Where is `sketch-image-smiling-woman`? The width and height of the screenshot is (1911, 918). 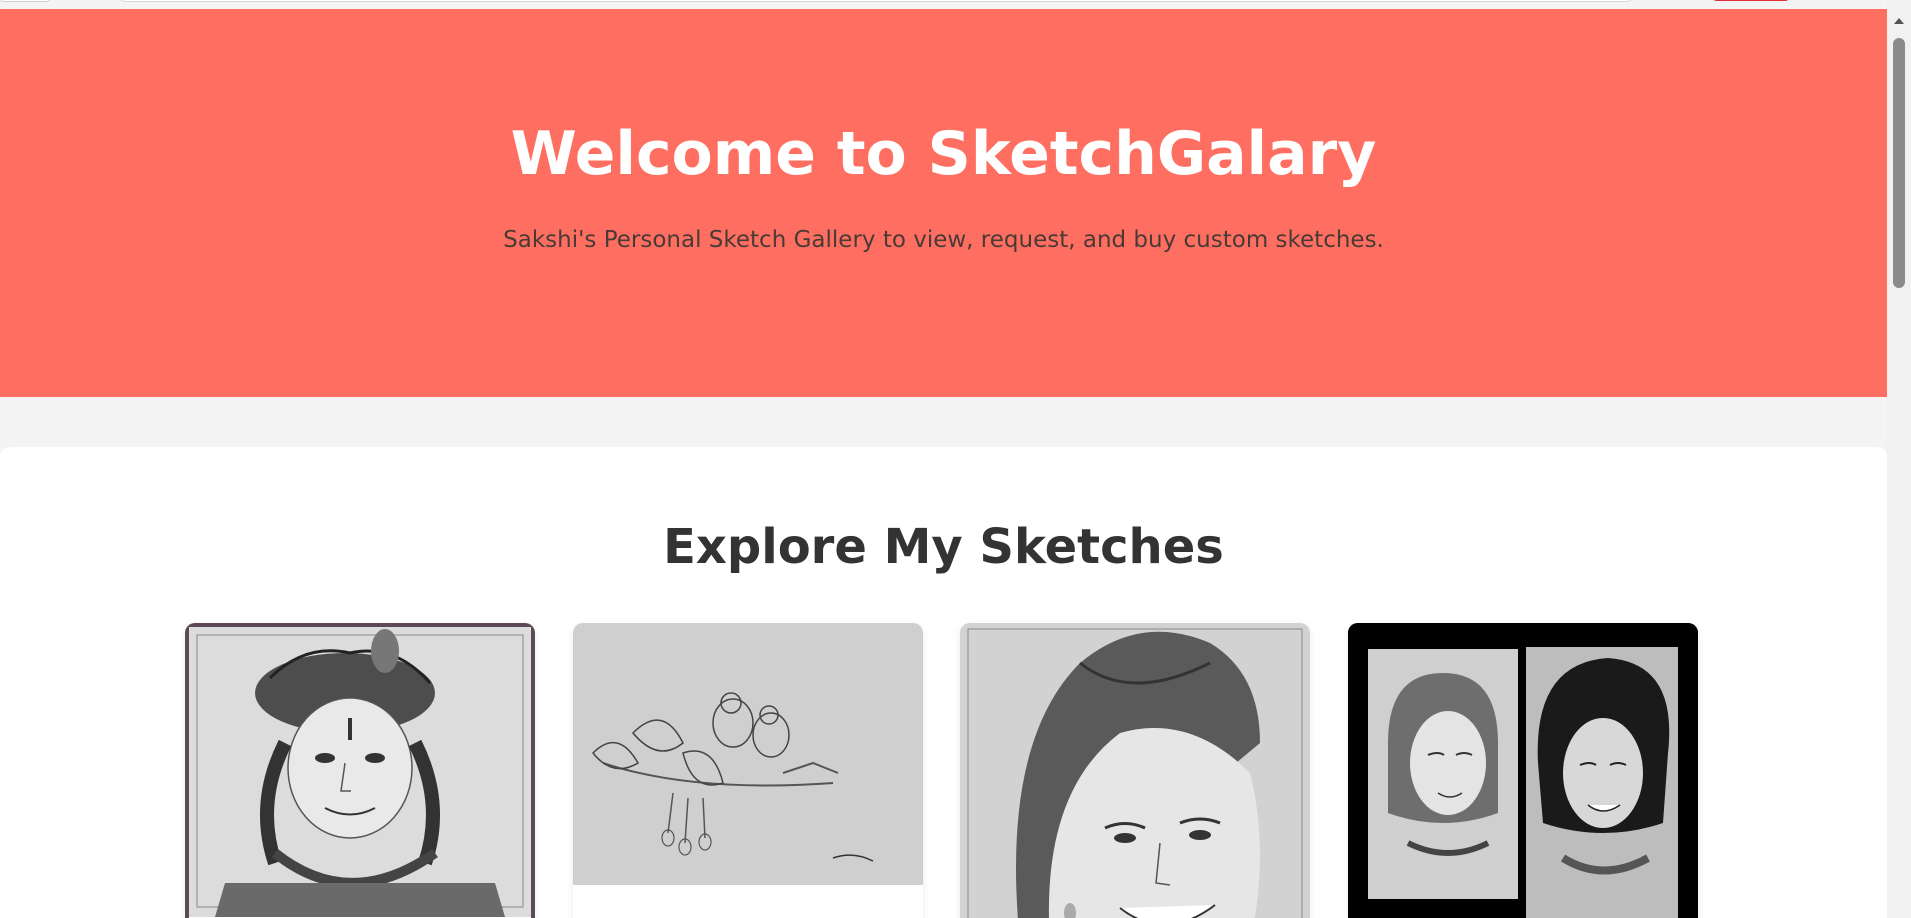
sketch-image-smiling-woman is located at coordinates (1135, 770).